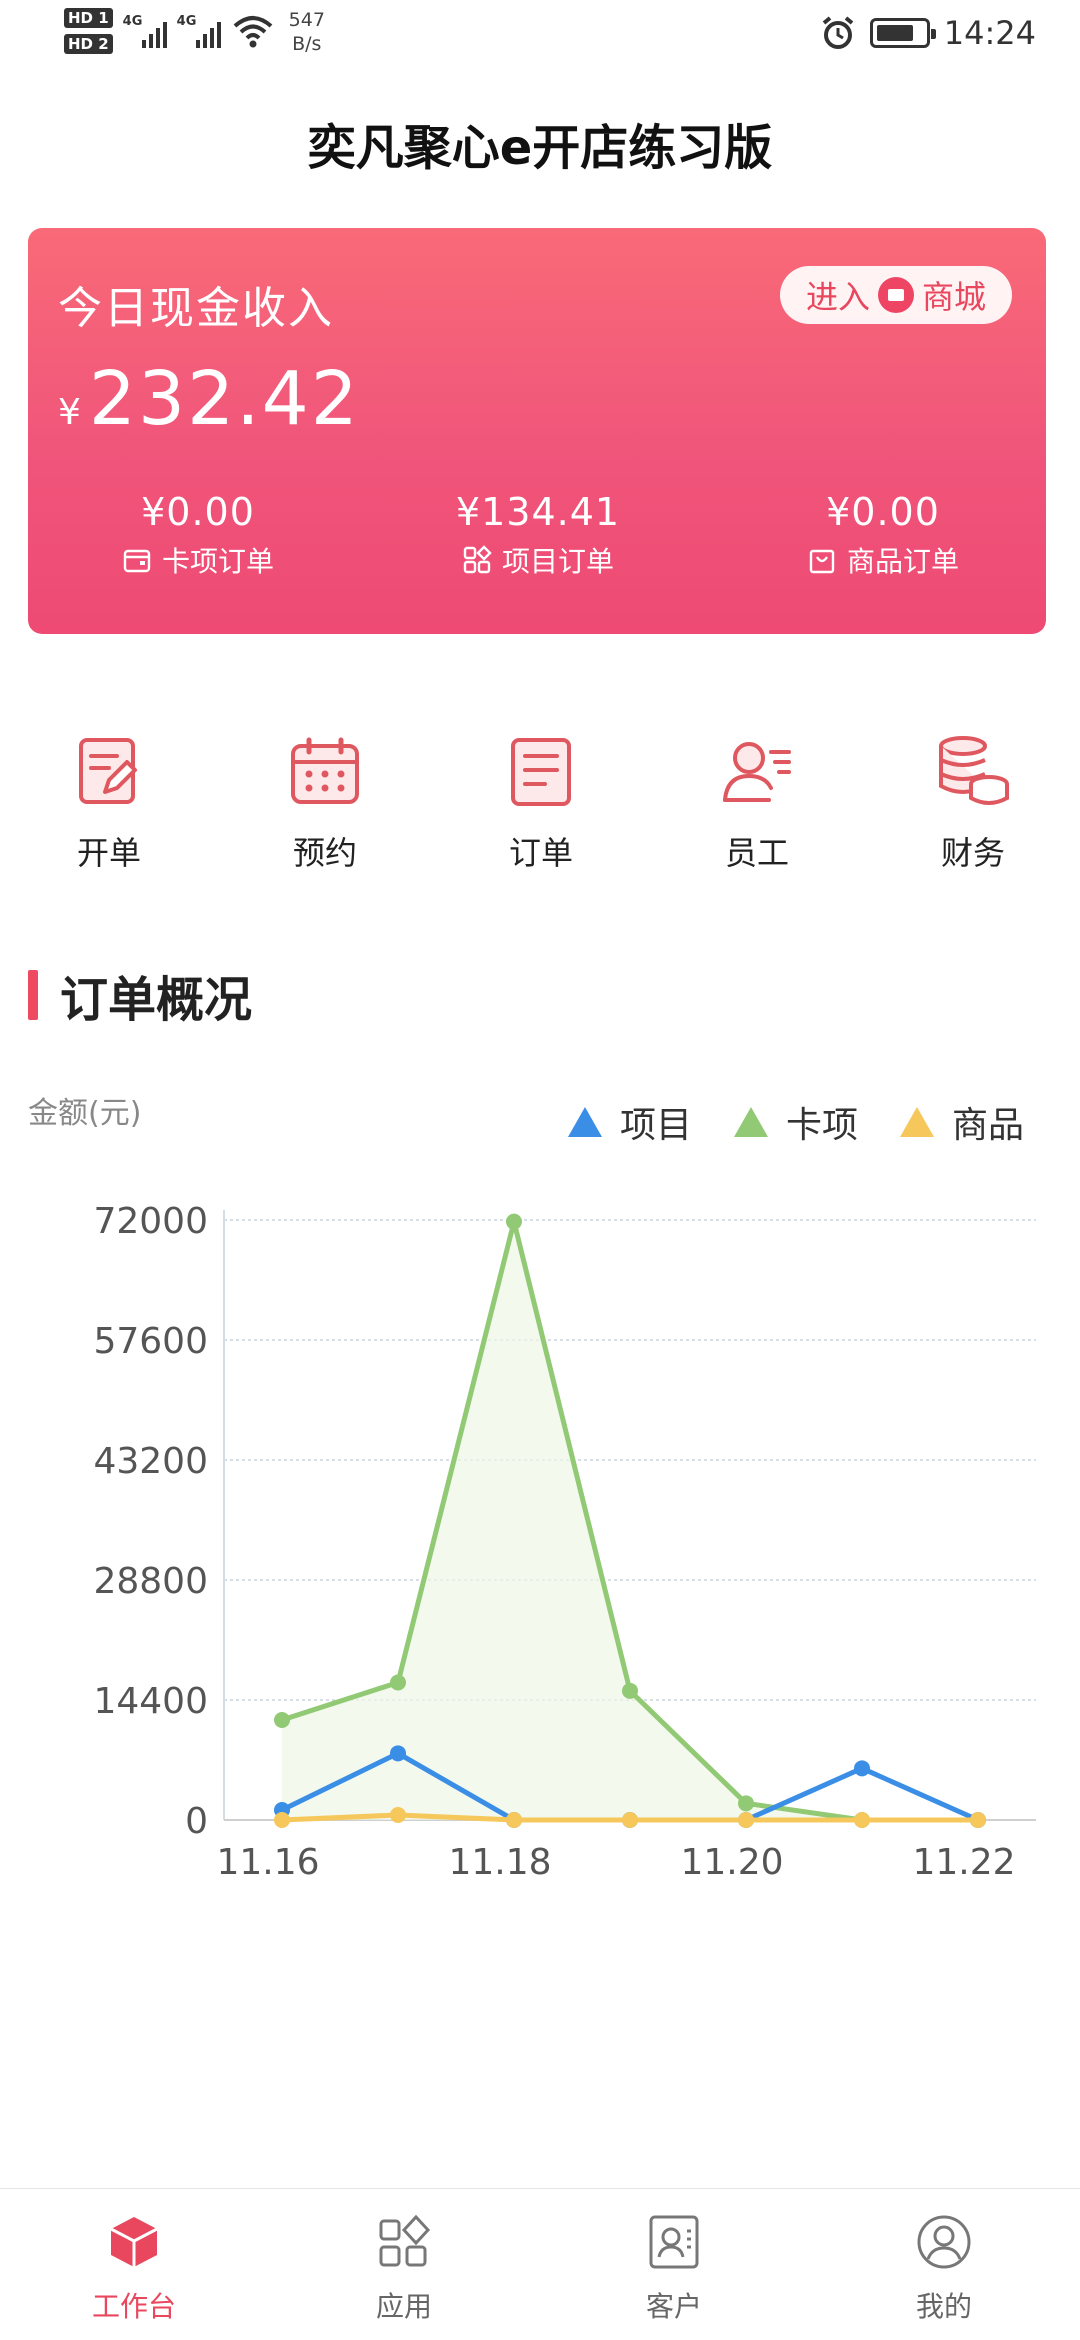 Image resolution: width=1080 pixels, height=2340 pixels. I want to click on hd-badges: HD 1 HD 2, so click(88, 31).